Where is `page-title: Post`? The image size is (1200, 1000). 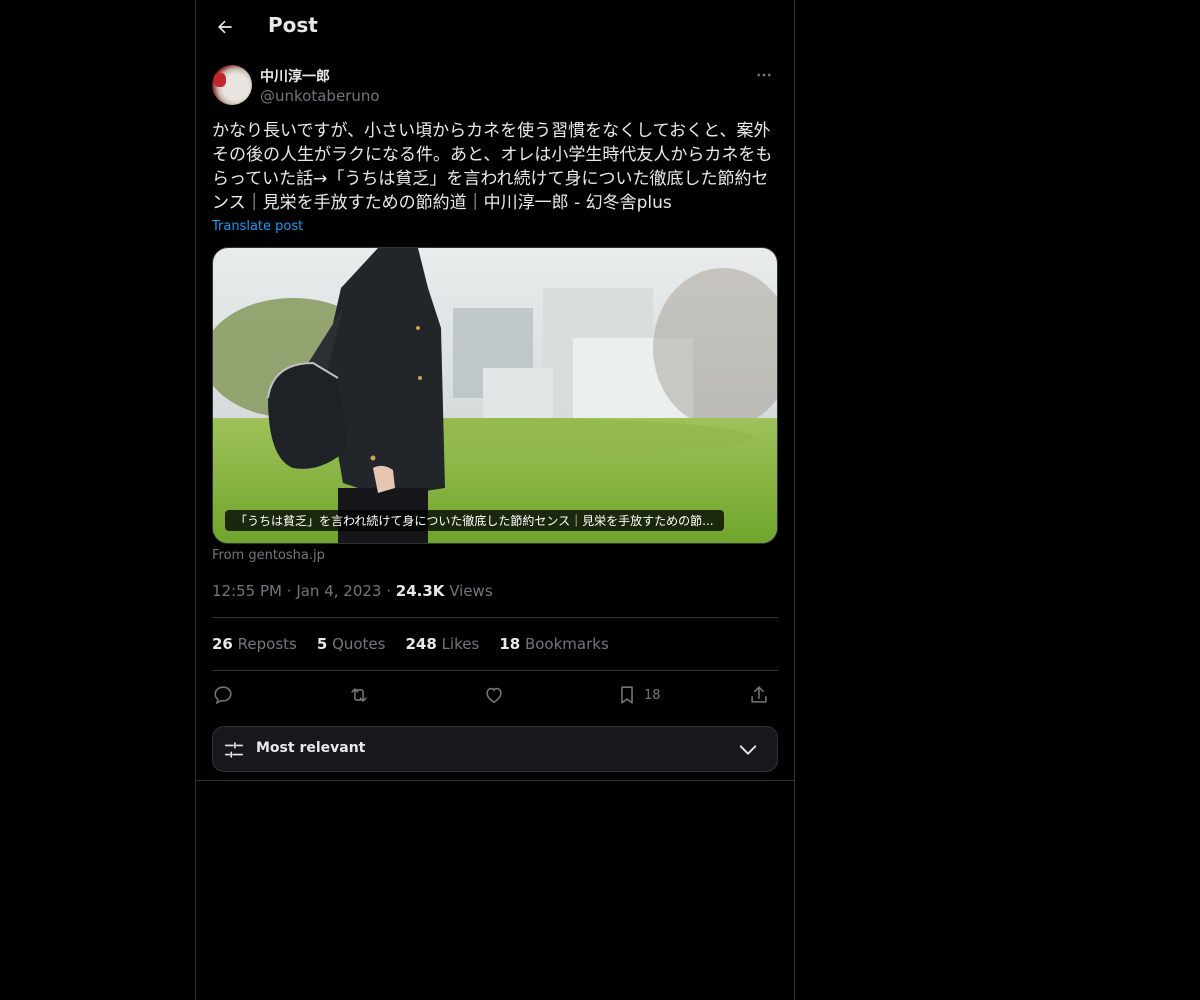 page-title: Post is located at coordinates (293, 25).